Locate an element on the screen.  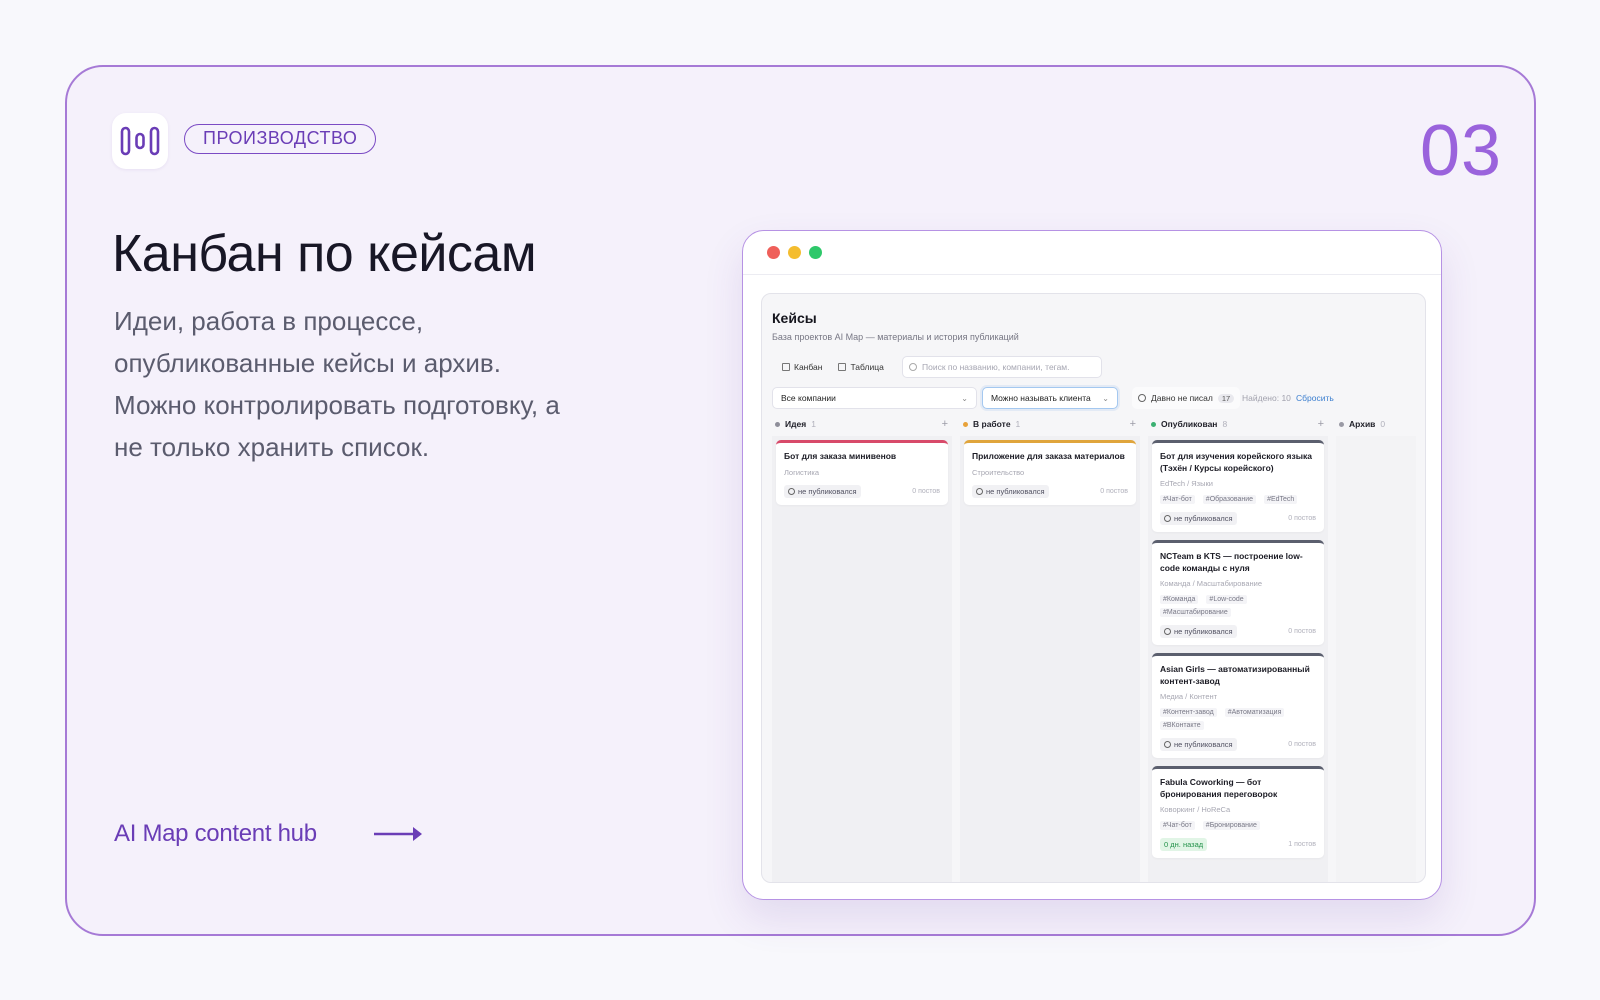
posts-count: 1 постов is located at coordinates (1302, 844).